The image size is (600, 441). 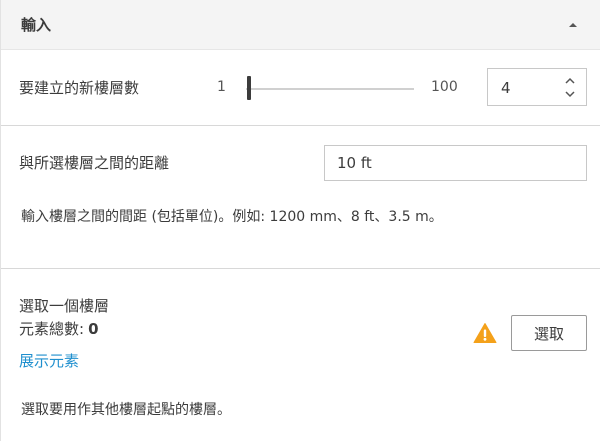 I want to click on element-count-value: 0, so click(x=93, y=329).